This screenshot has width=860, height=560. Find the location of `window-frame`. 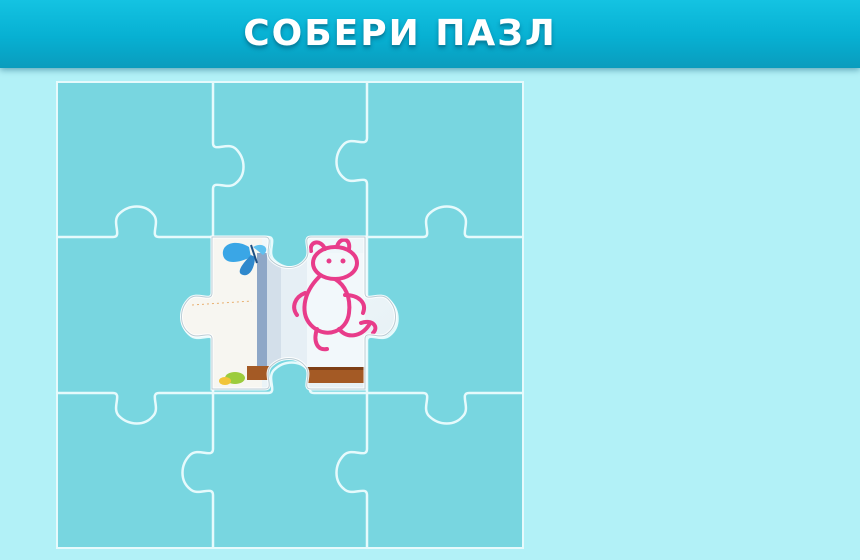

window-frame is located at coordinates (262, 312).